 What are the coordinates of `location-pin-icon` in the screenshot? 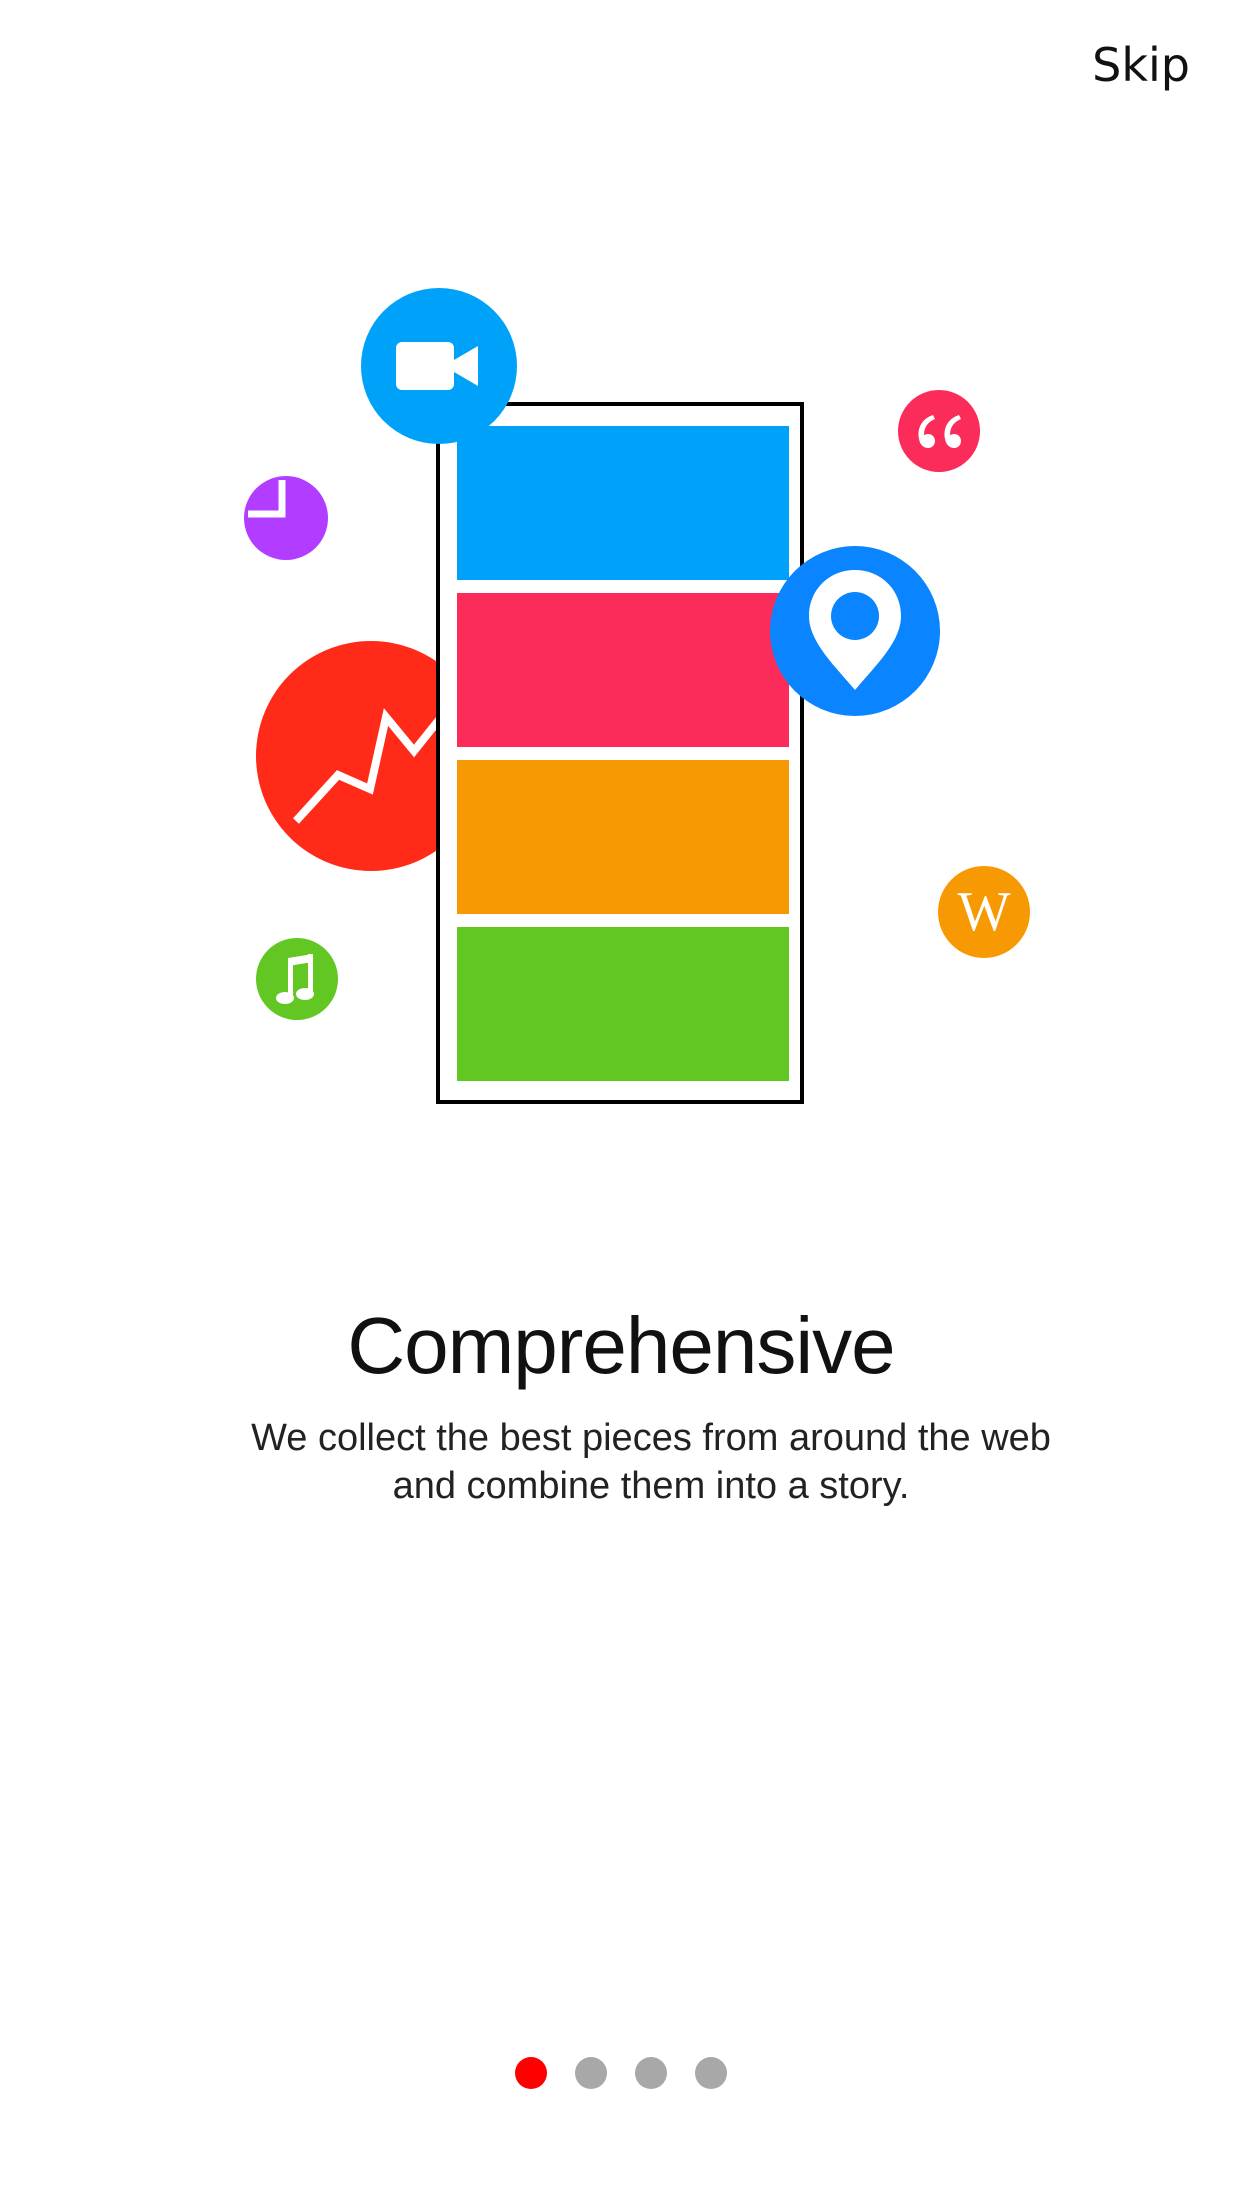 It's located at (855, 631).